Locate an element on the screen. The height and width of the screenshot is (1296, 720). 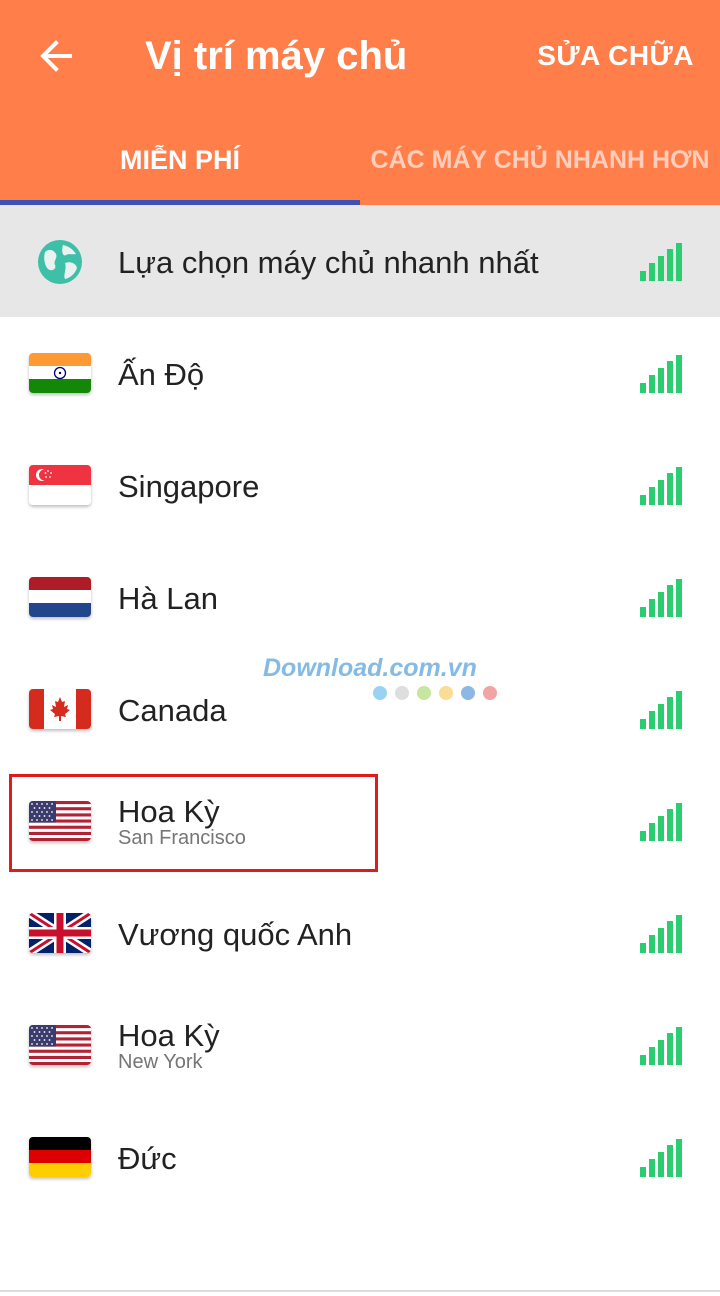
server-name: Đức is located at coordinates (147, 1158).